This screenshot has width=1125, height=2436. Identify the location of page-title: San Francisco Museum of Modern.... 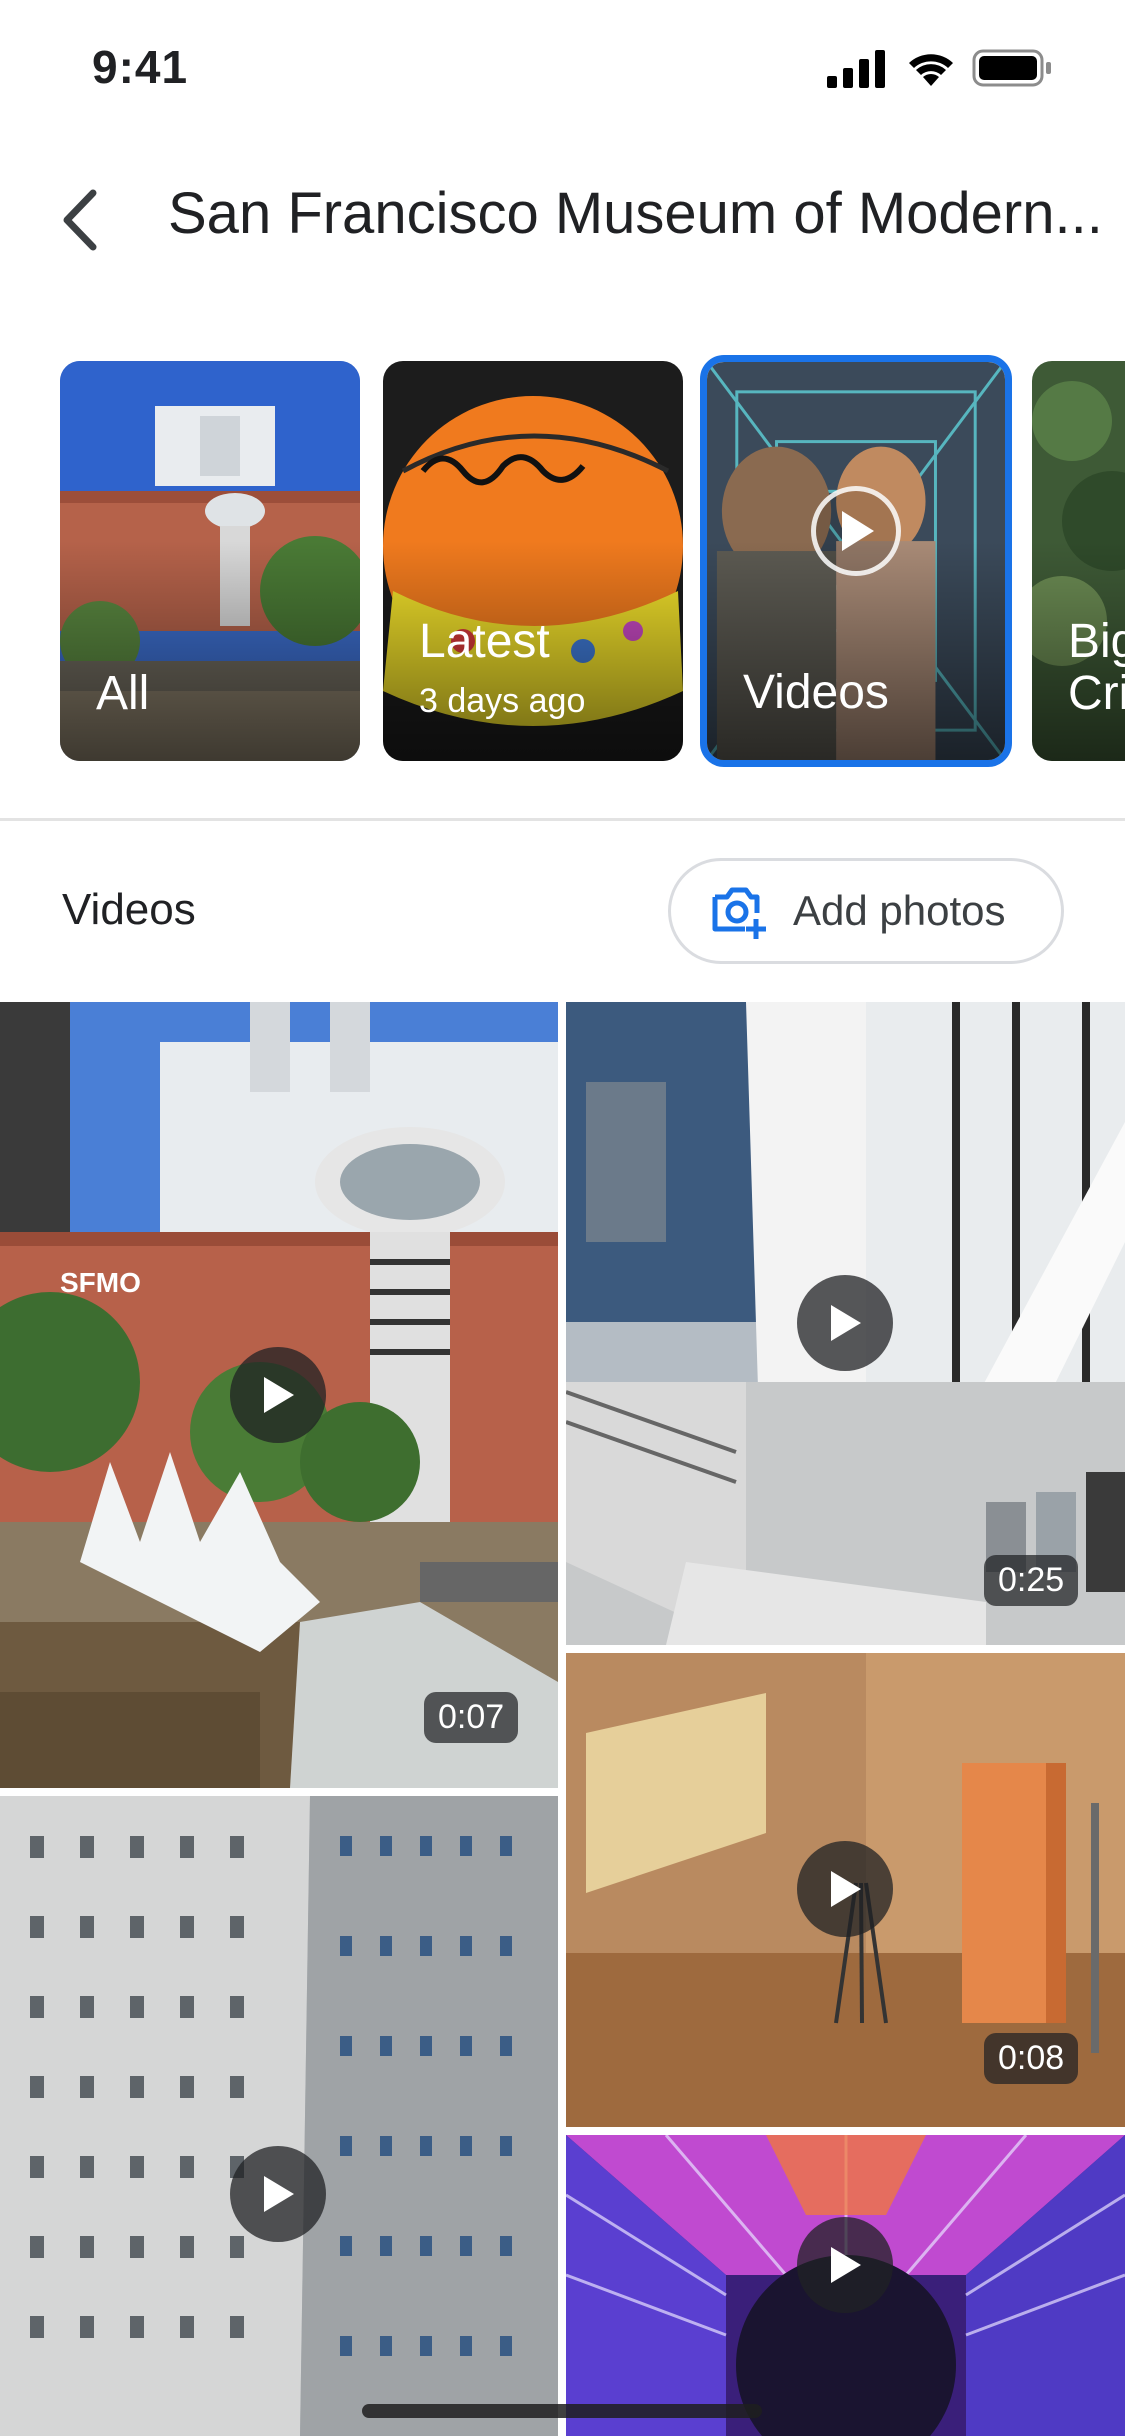
(635, 213).